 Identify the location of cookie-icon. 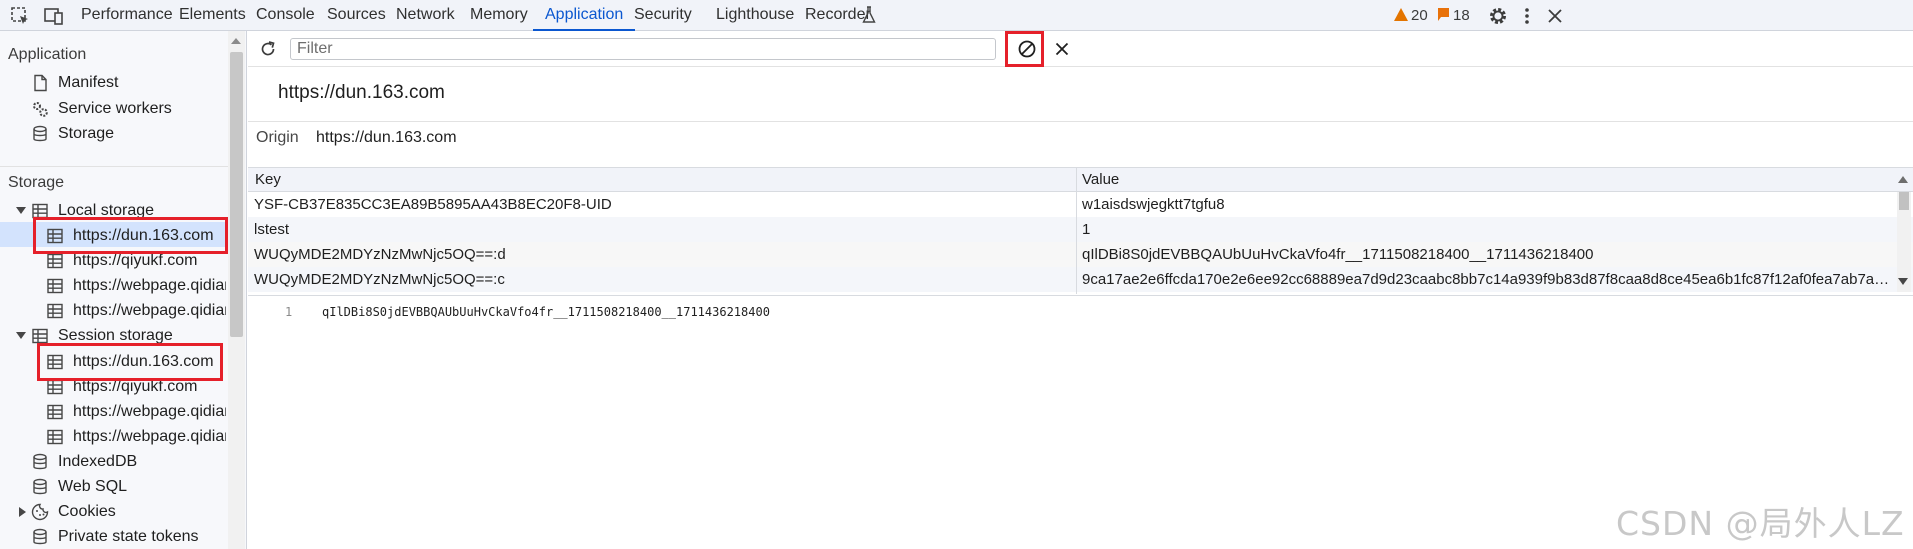
(40, 512).